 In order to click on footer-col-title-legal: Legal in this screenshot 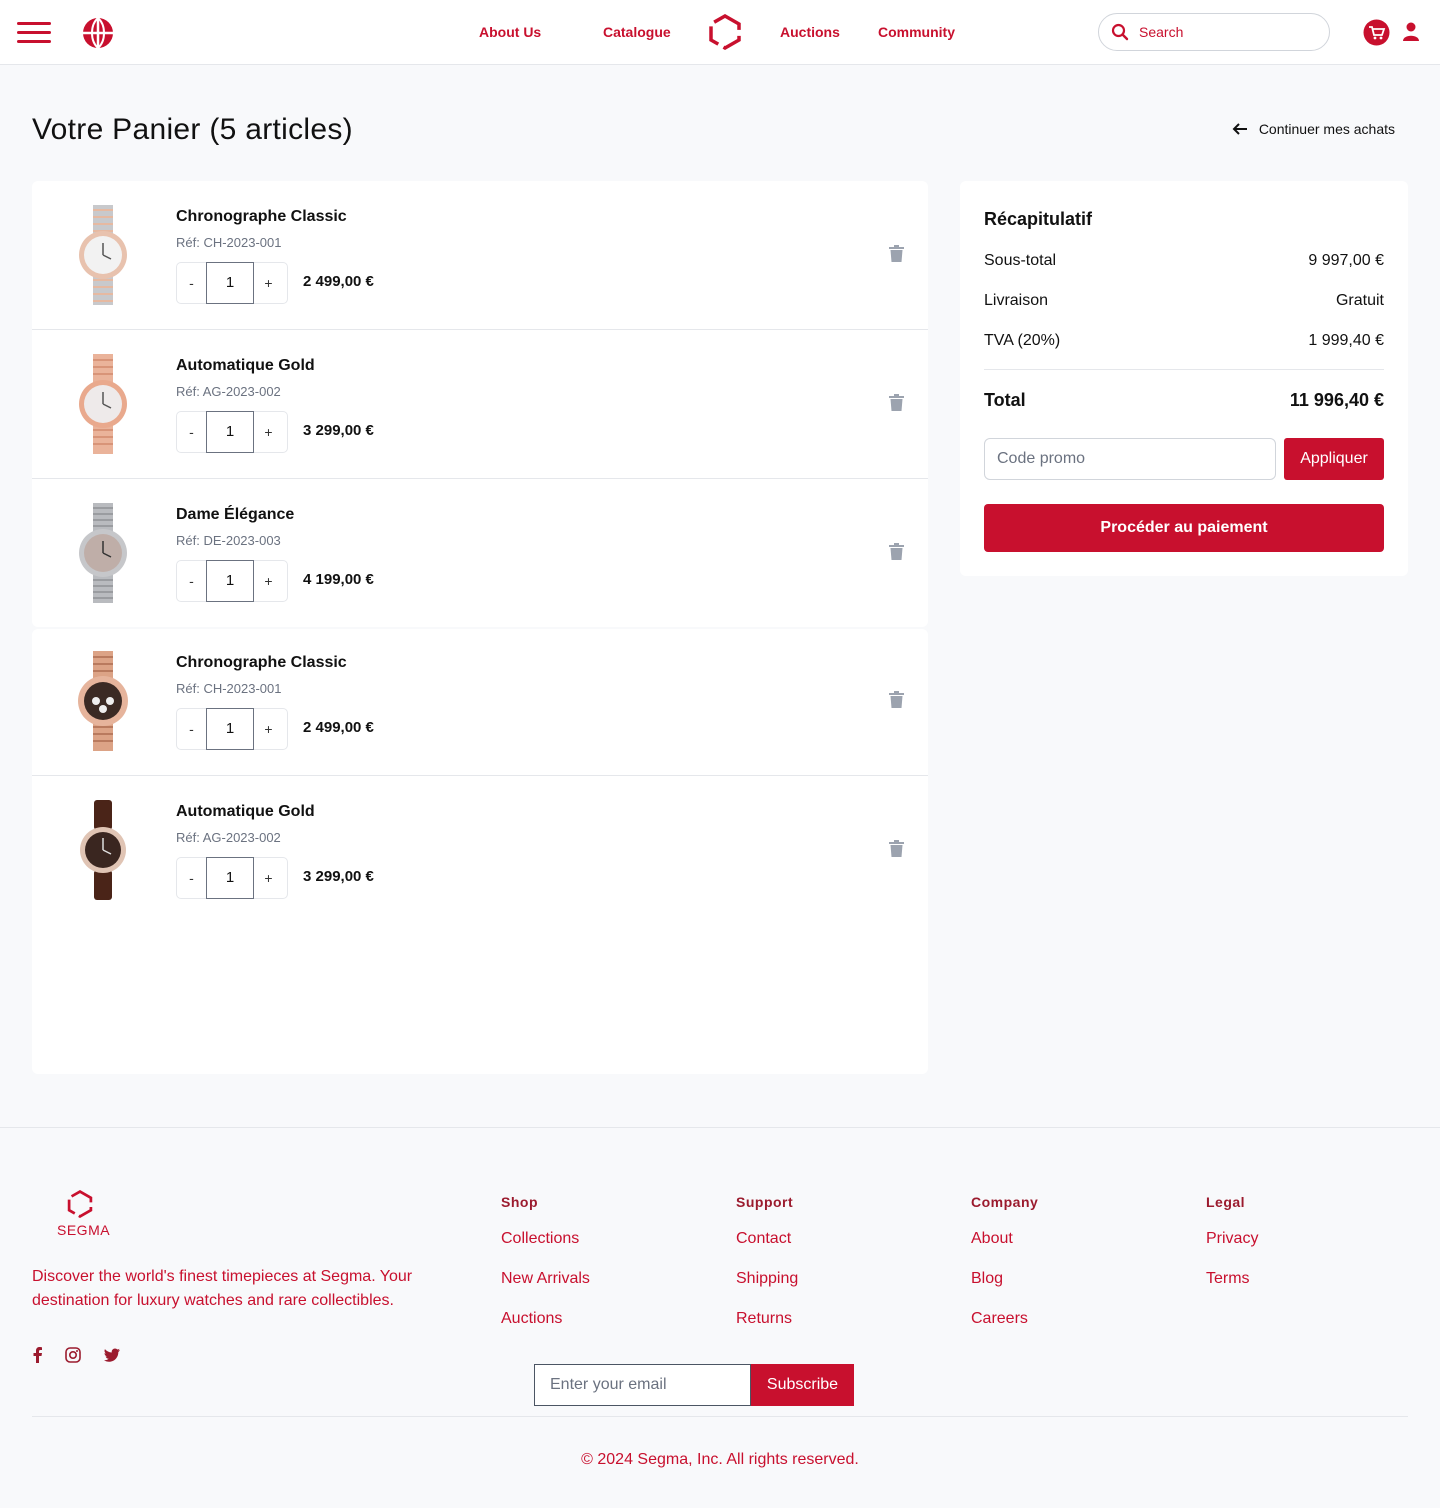, I will do `click(1226, 1202)`.